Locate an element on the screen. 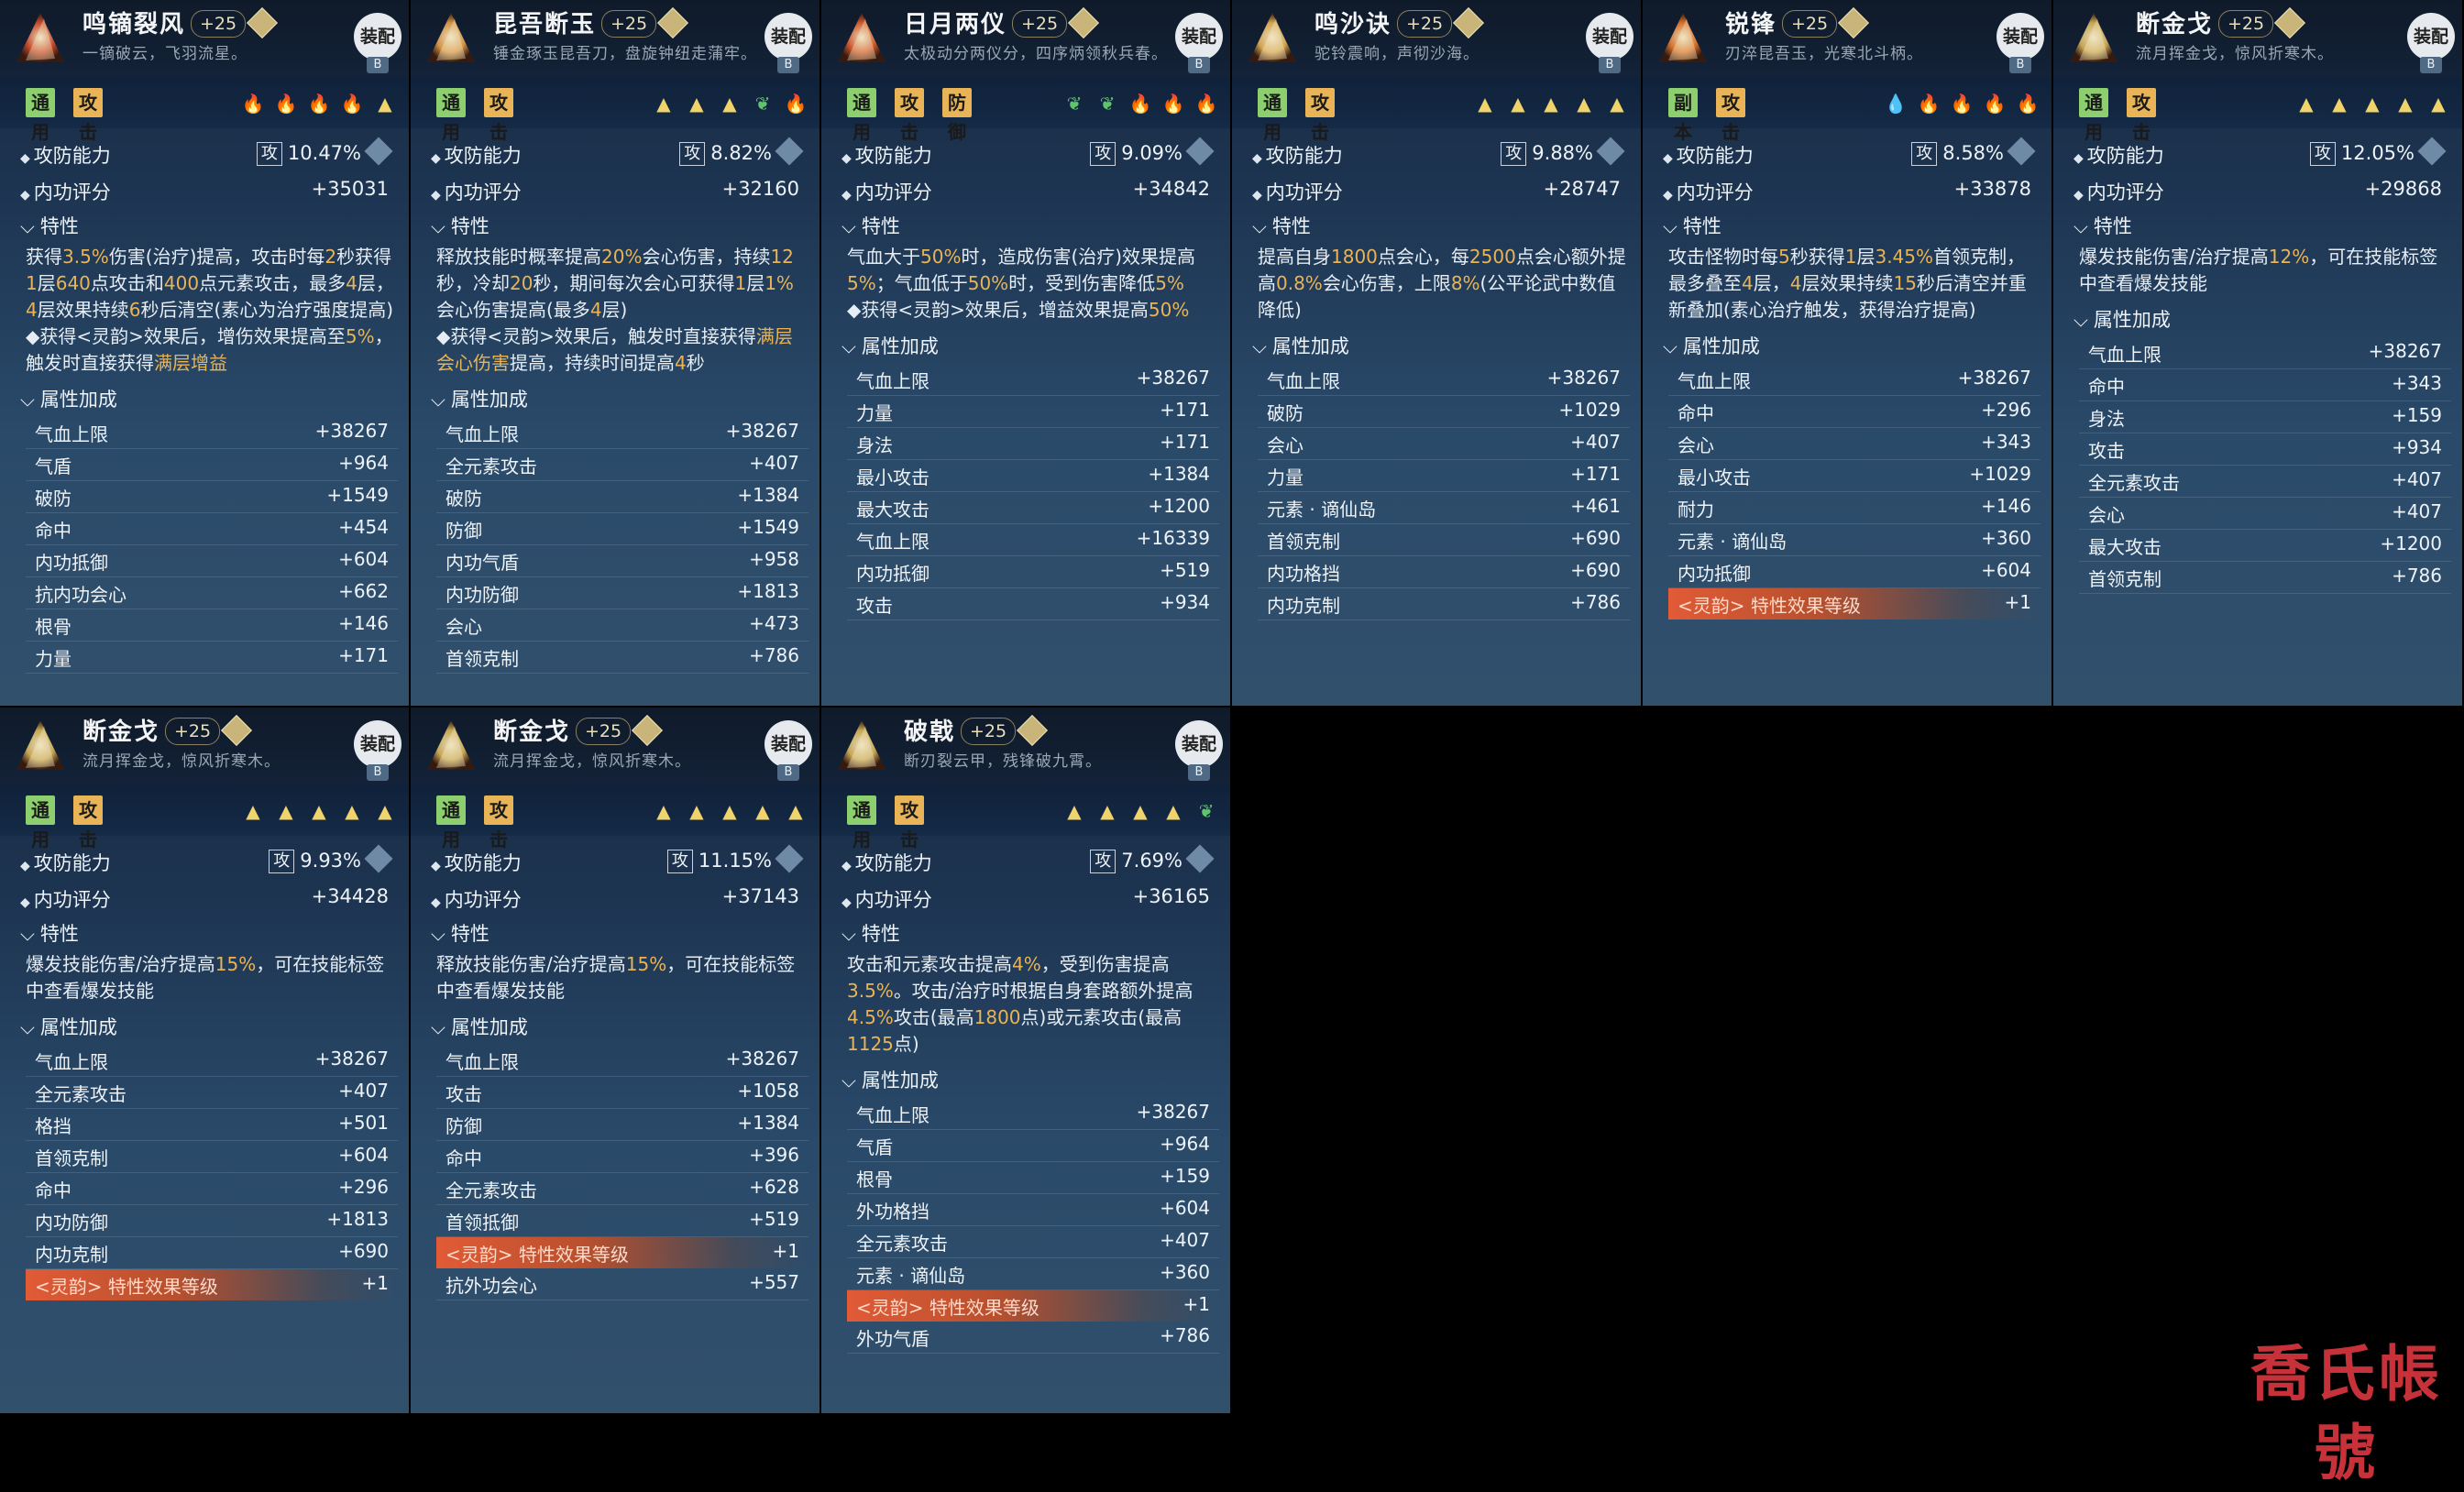 This screenshot has width=2464, height=1492. attribute-row: 格挡 +501 is located at coordinates (212, 1125).